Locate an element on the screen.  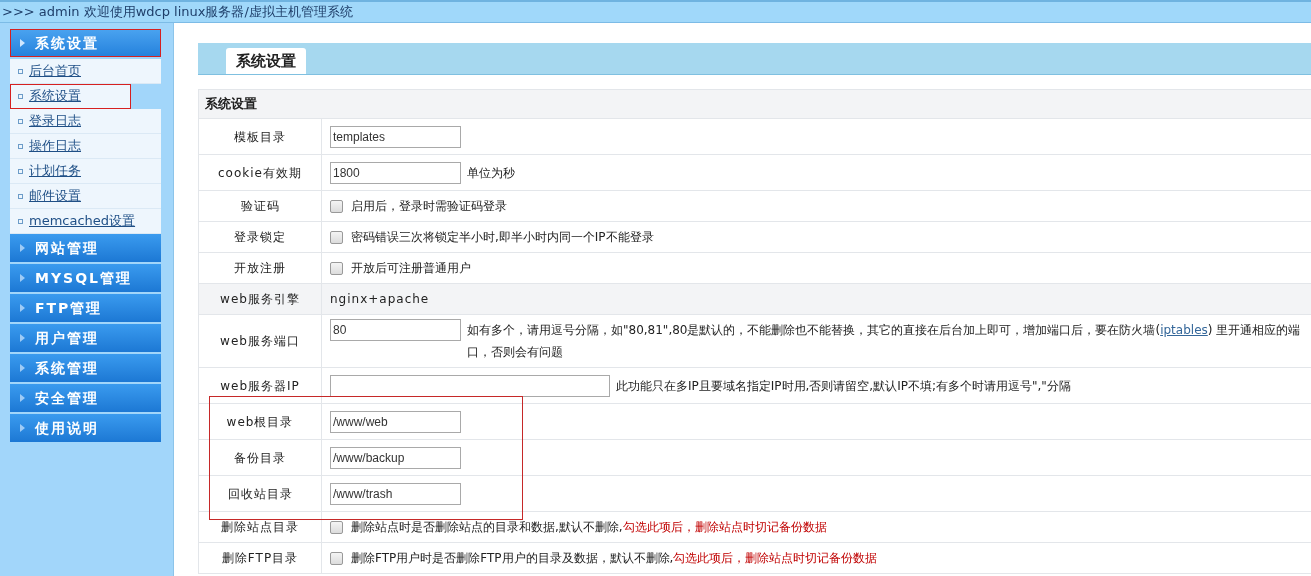
text-field: /www/backup is located at coordinates (395, 457).